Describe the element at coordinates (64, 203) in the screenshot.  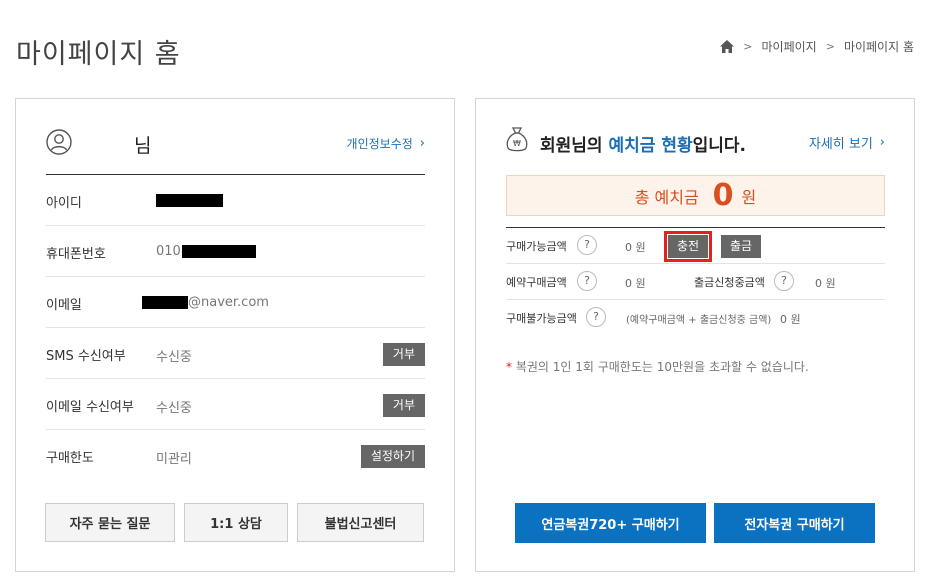
I see `info-label: 아이디` at that location.